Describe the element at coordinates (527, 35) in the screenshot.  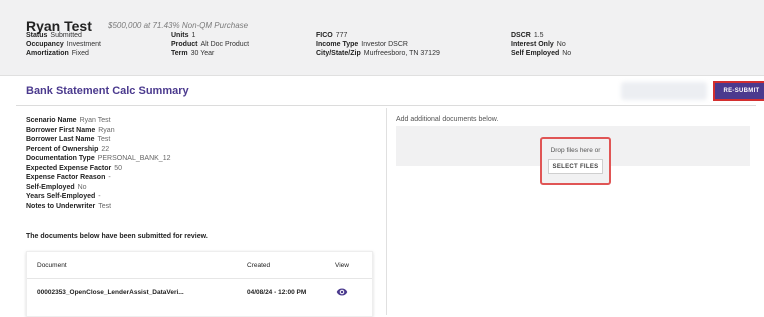
I see `summary-field-dscr: DSCR 1.5` at that location.